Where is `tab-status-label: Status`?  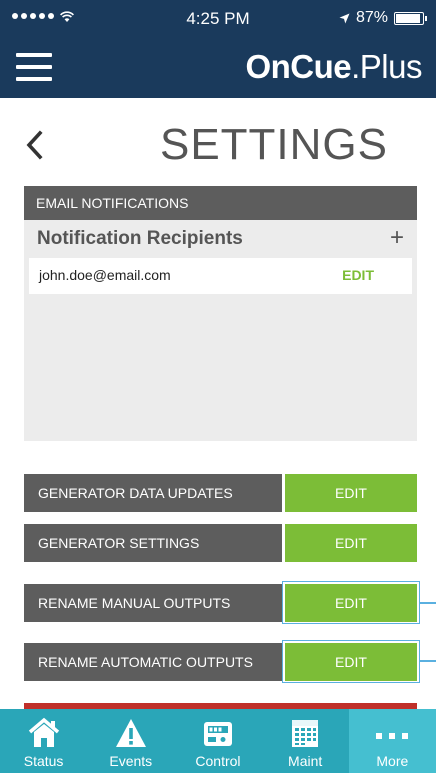 tab-status-label: Status is located at coordinates (43, 761).